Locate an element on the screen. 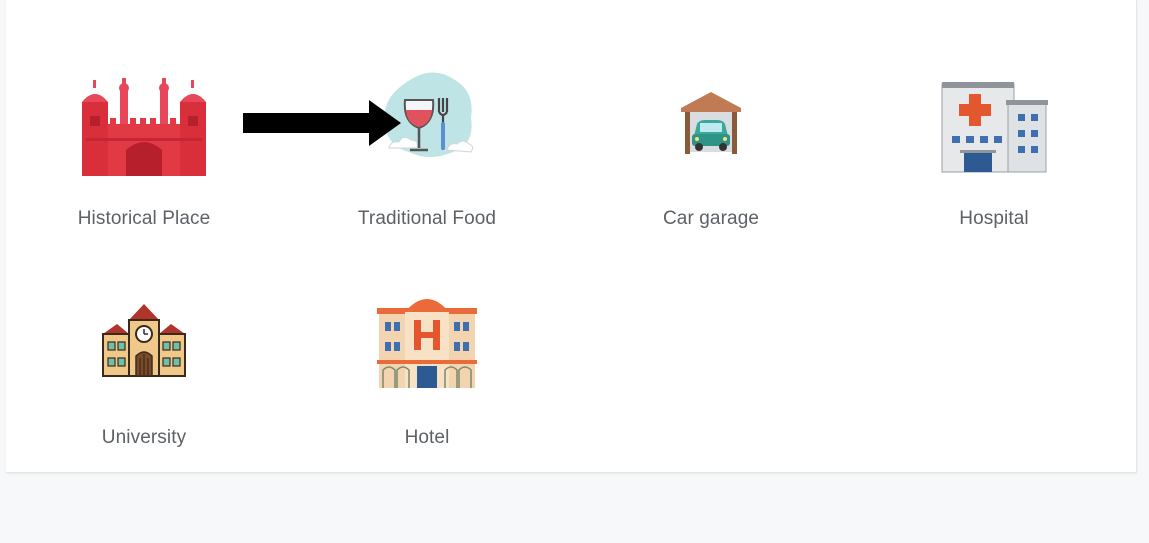 This screenshot has width=1149, height=543. car-garage-icon is located at coordinates (711, 123).